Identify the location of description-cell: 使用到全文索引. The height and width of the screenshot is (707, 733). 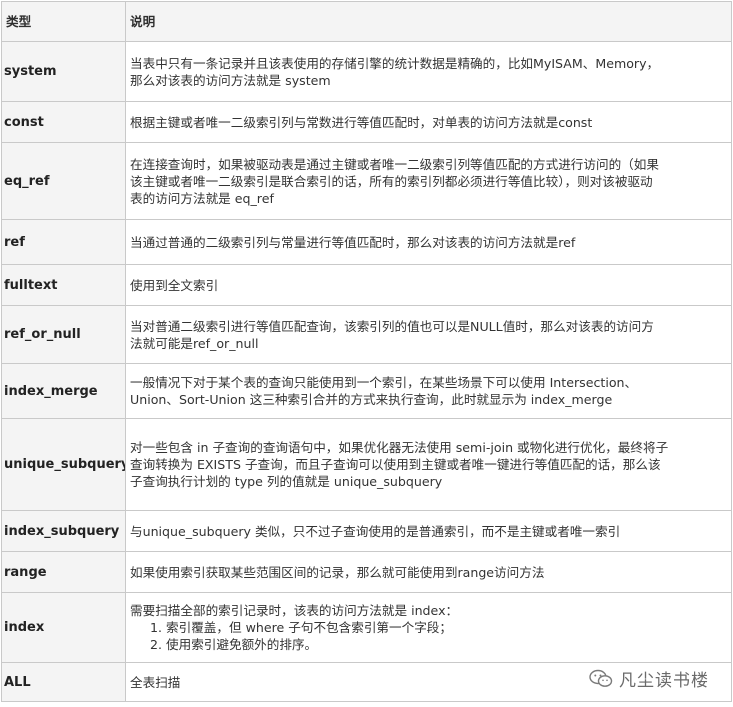
(428, 285).